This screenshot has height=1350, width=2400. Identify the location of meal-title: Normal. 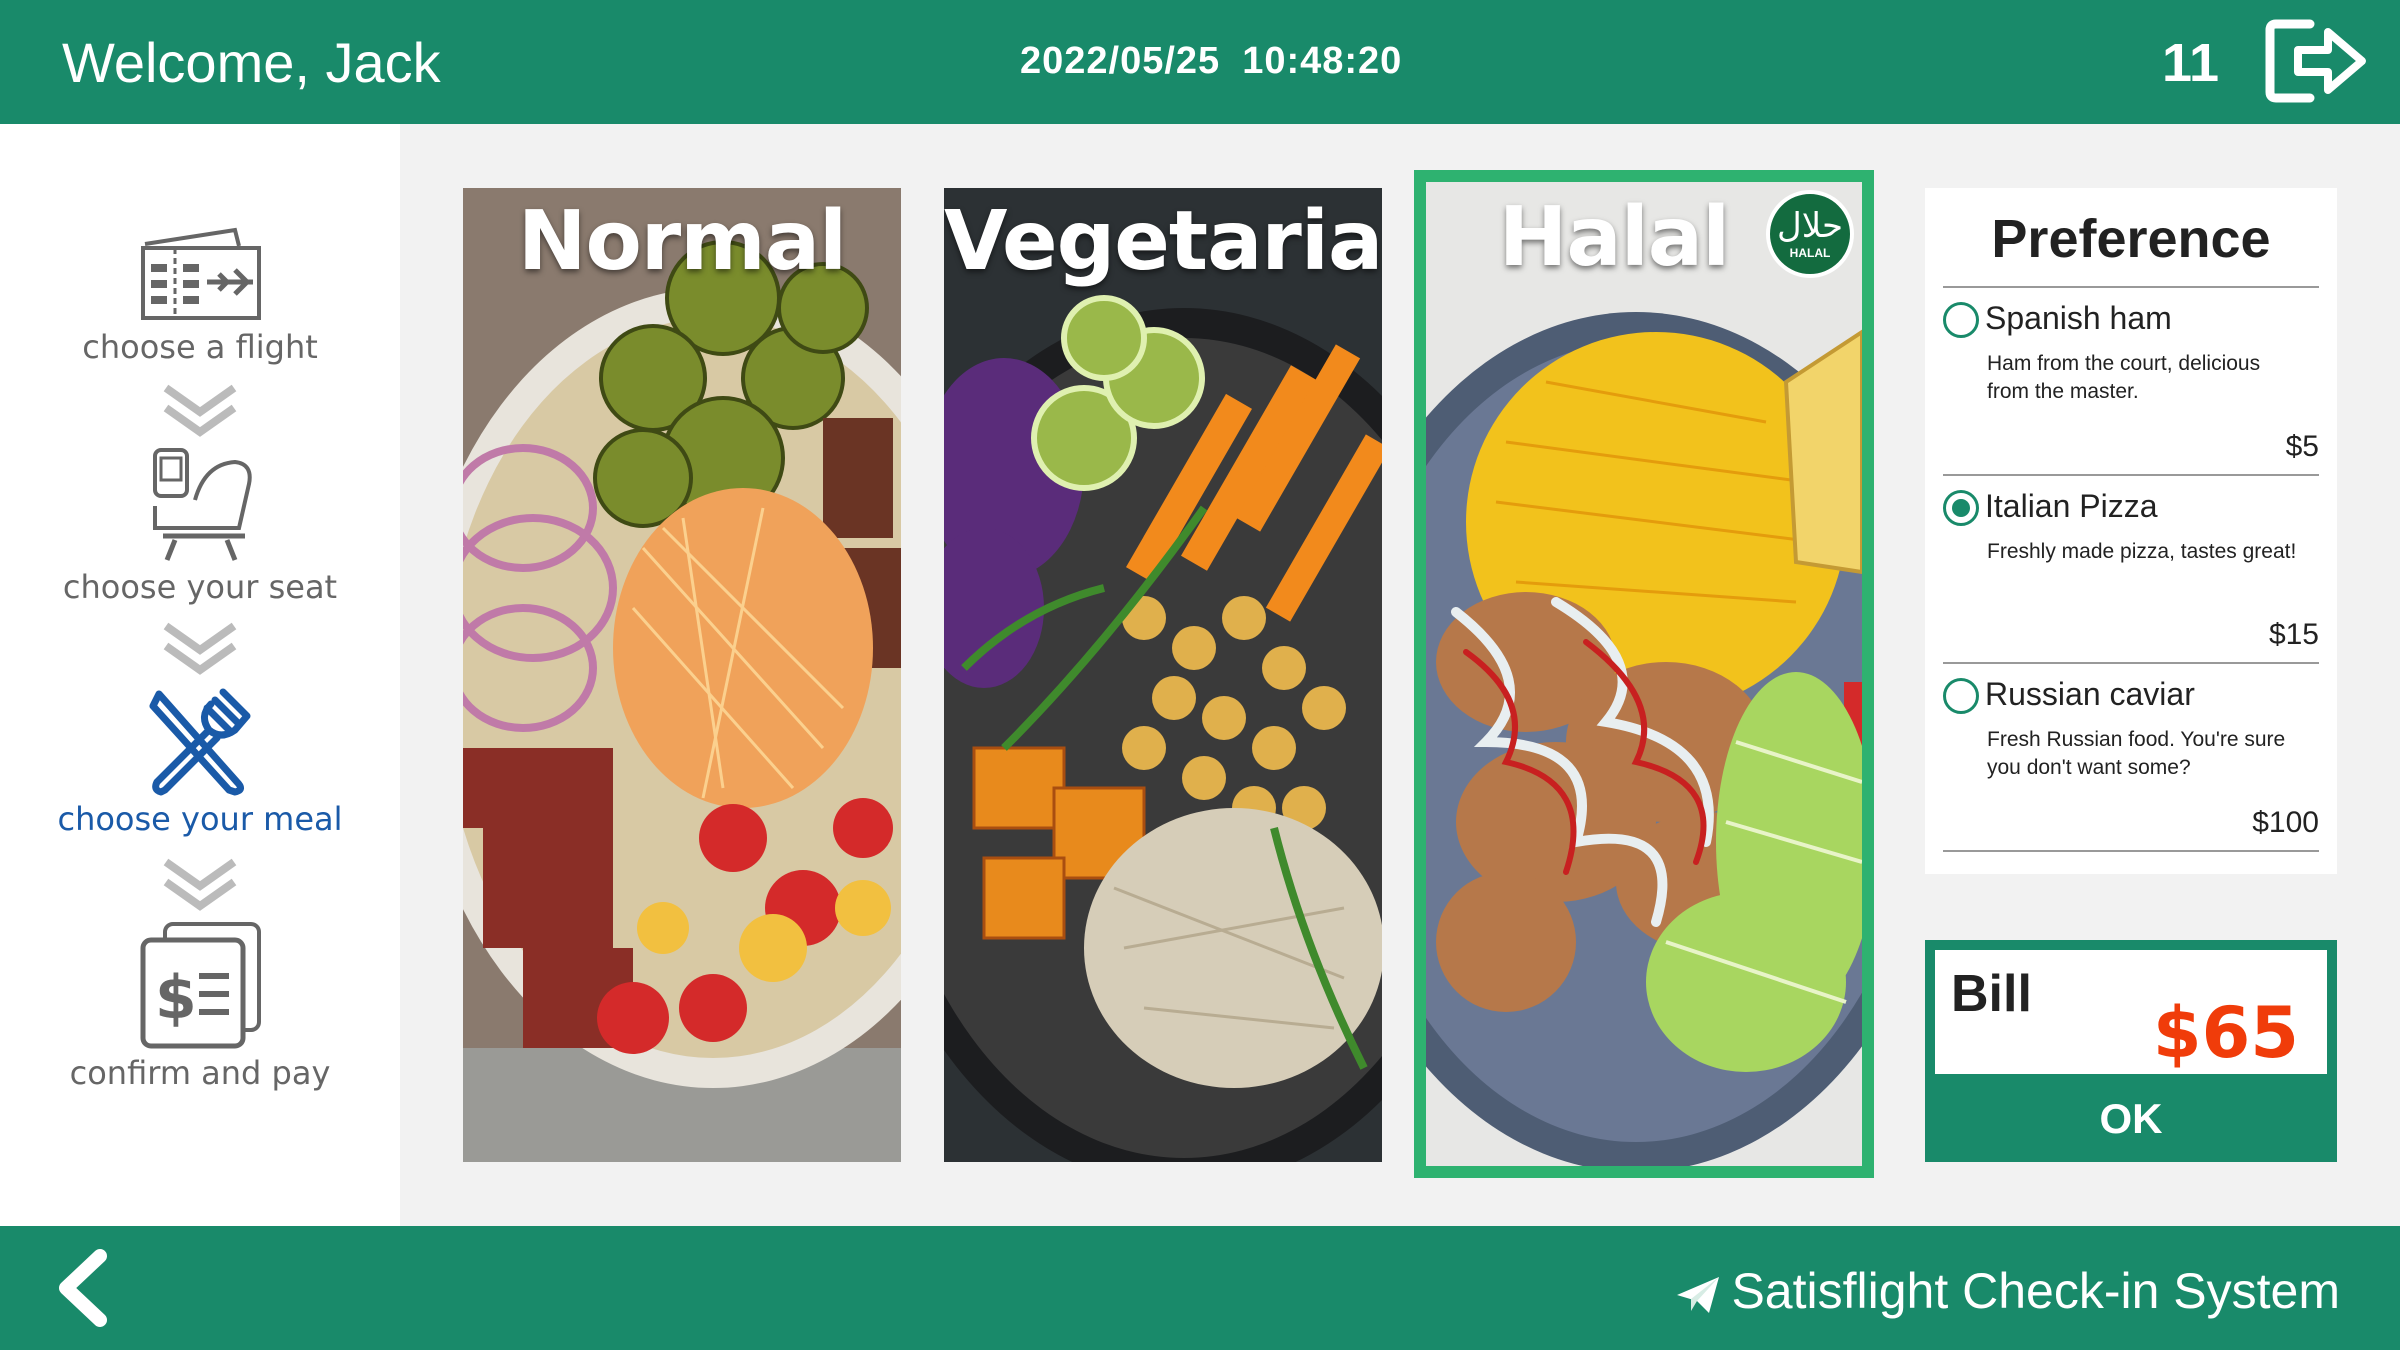
(682, 241).